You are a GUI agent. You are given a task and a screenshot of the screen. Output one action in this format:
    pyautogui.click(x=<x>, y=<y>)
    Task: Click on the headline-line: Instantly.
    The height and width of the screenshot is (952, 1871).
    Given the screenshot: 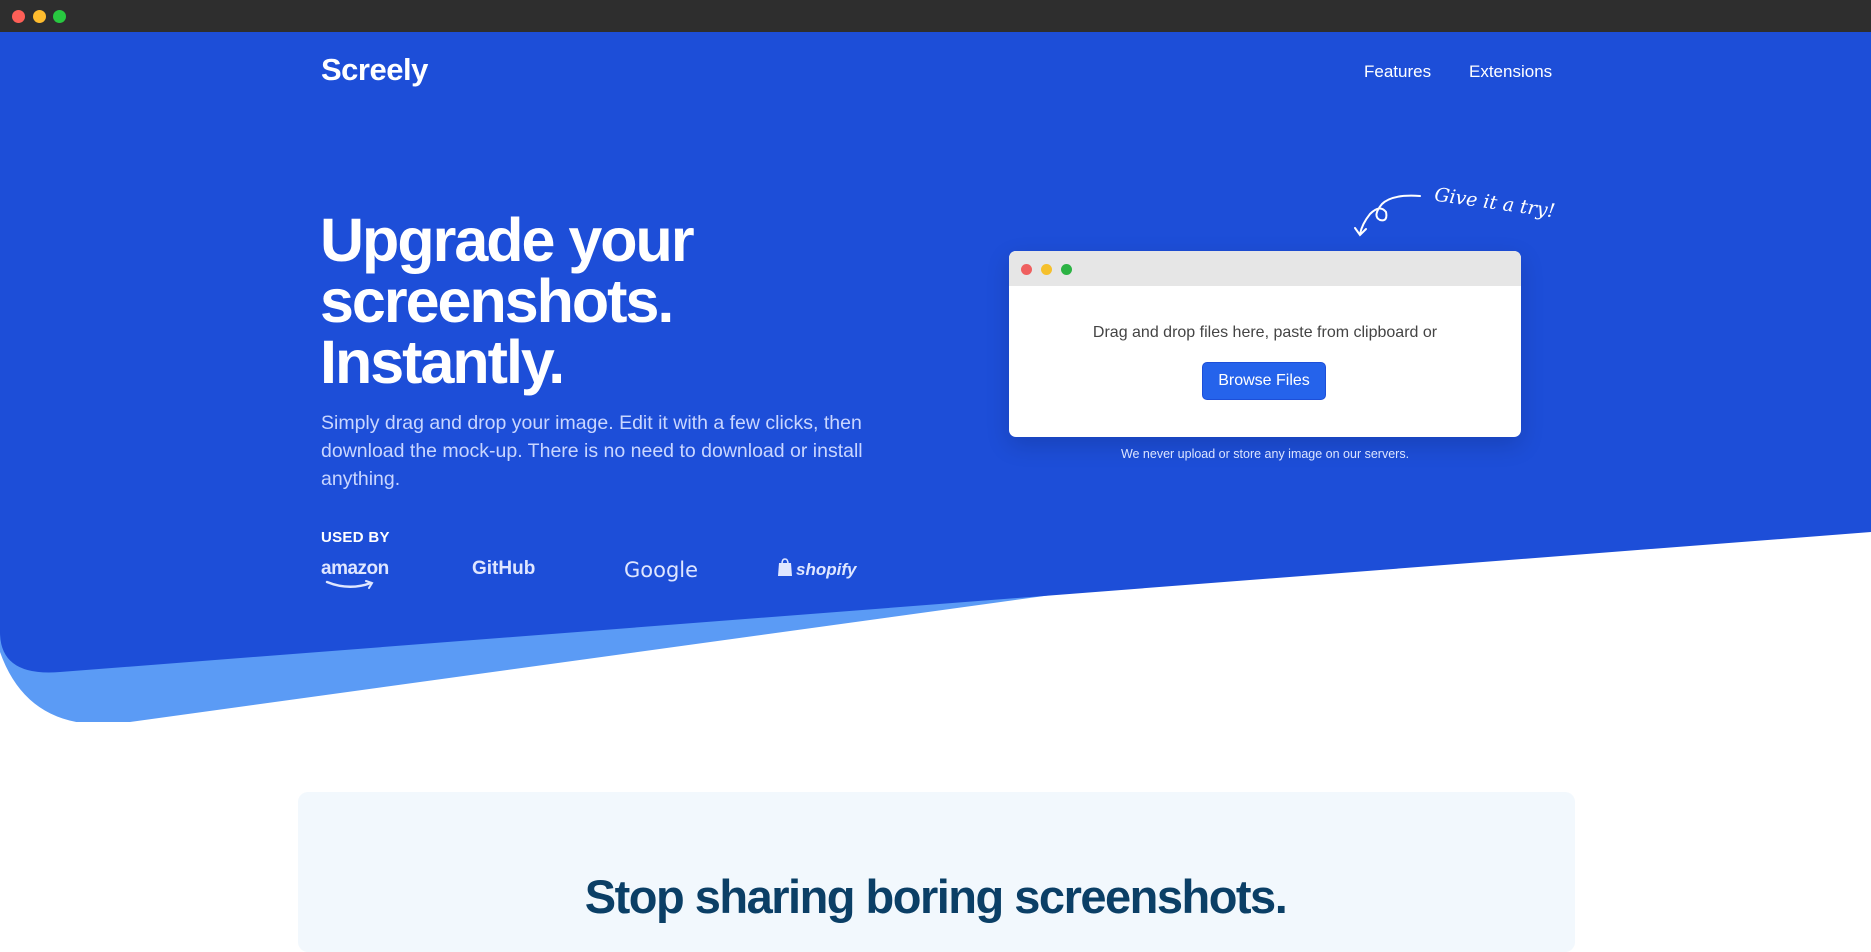 What is the action you would take?
    pyautogui.click(x=442, y=362)
    